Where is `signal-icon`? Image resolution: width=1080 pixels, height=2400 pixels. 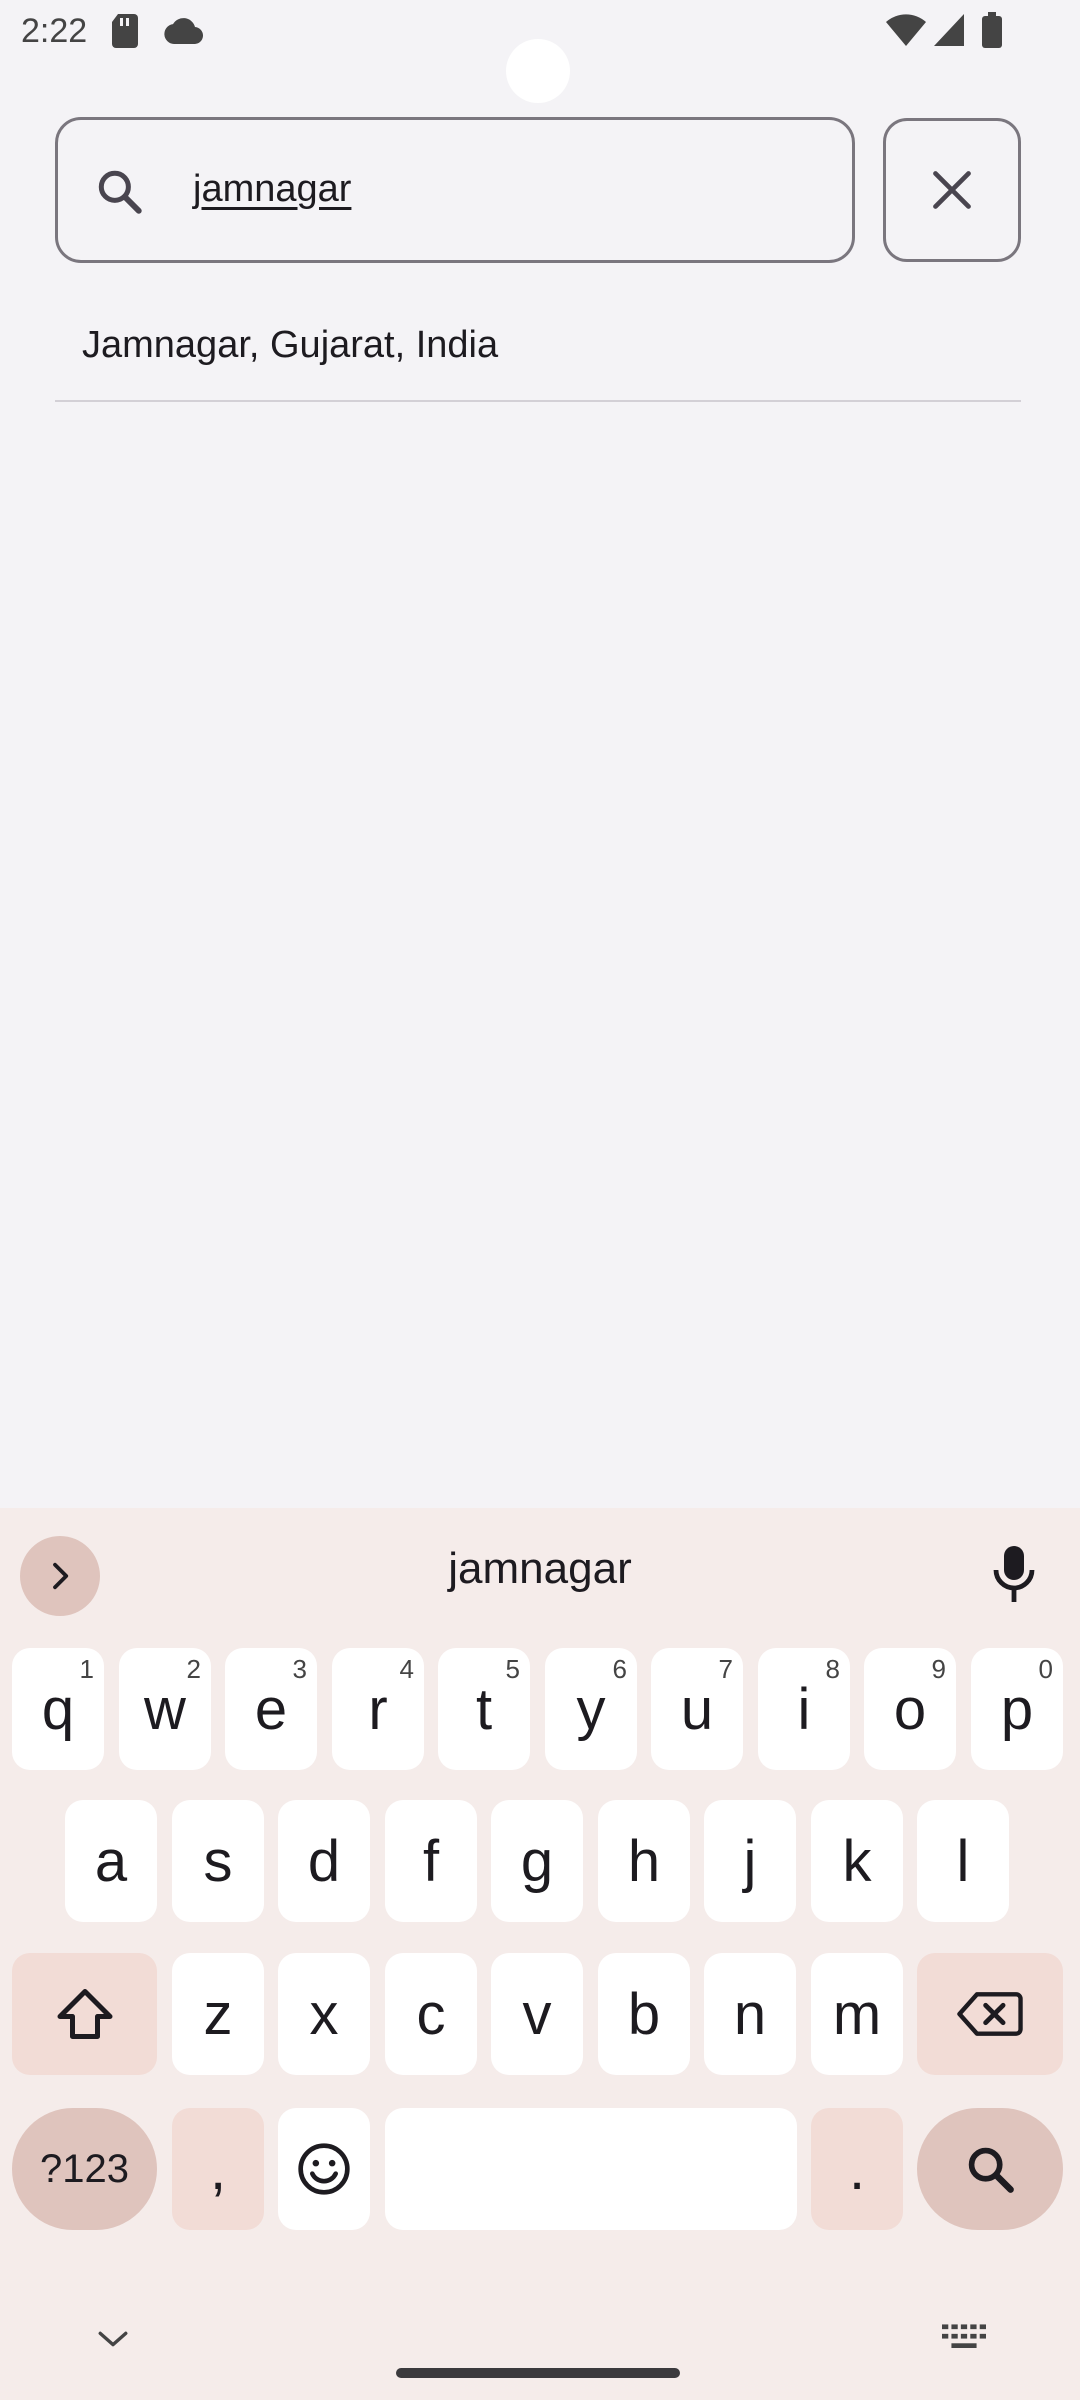 signal-icon is located at coordinates (949, 30).